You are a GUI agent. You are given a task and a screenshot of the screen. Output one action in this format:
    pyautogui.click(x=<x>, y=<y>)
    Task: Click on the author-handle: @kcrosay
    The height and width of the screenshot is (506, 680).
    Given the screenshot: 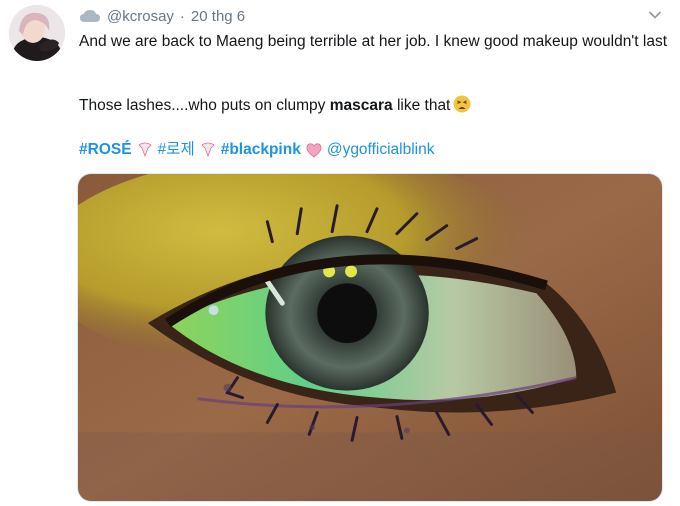 What is the action you would take?
    pyautogui.click(x=140, y=16)
    